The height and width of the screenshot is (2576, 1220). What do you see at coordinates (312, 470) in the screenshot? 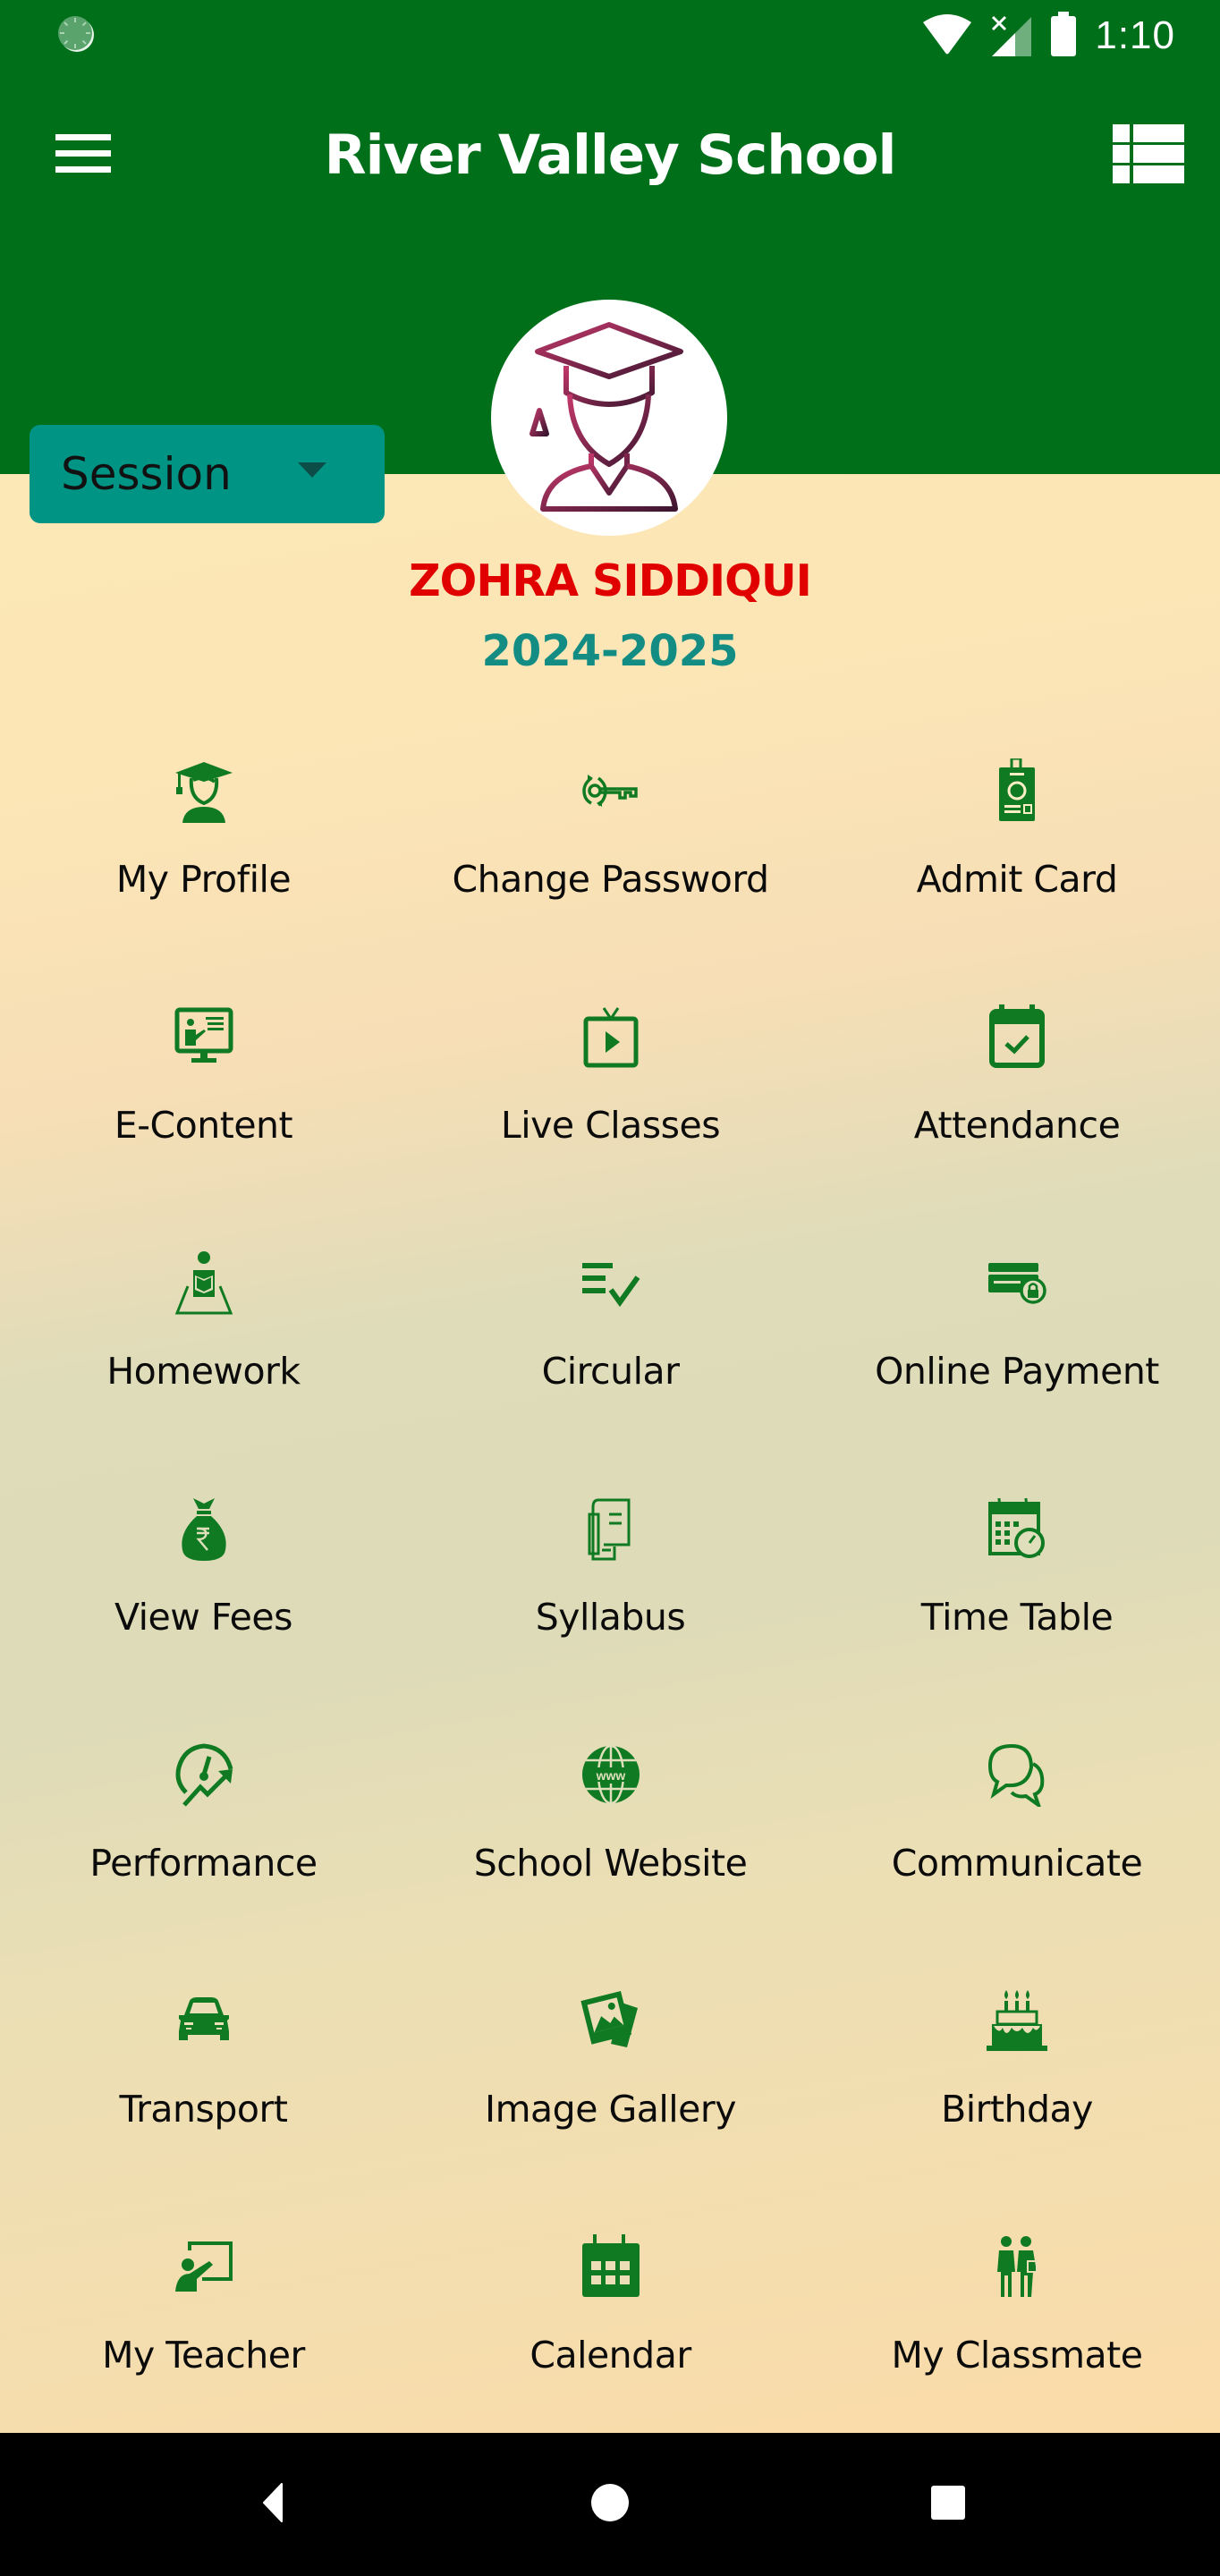
I see `chevron-down-icon` at bounding box center [312, 470].